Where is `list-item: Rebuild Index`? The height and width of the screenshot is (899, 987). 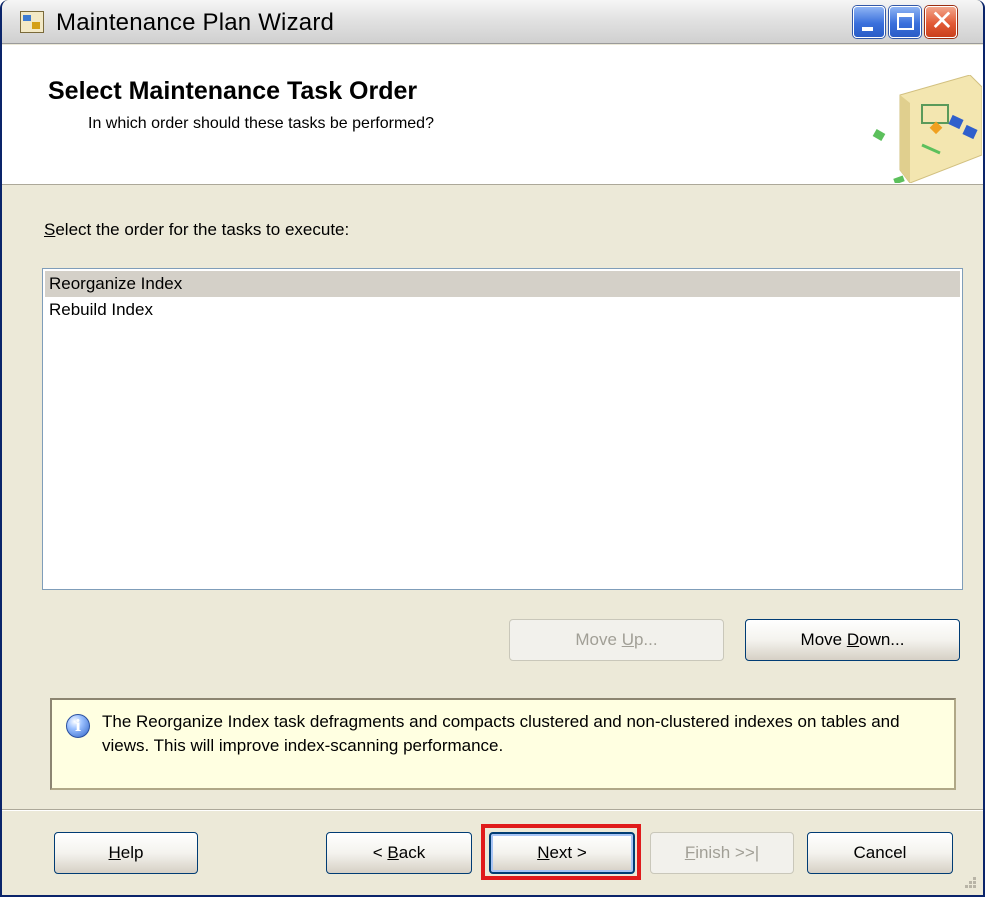 list-item: Rebuild Index is located at coordinates (502, 310).